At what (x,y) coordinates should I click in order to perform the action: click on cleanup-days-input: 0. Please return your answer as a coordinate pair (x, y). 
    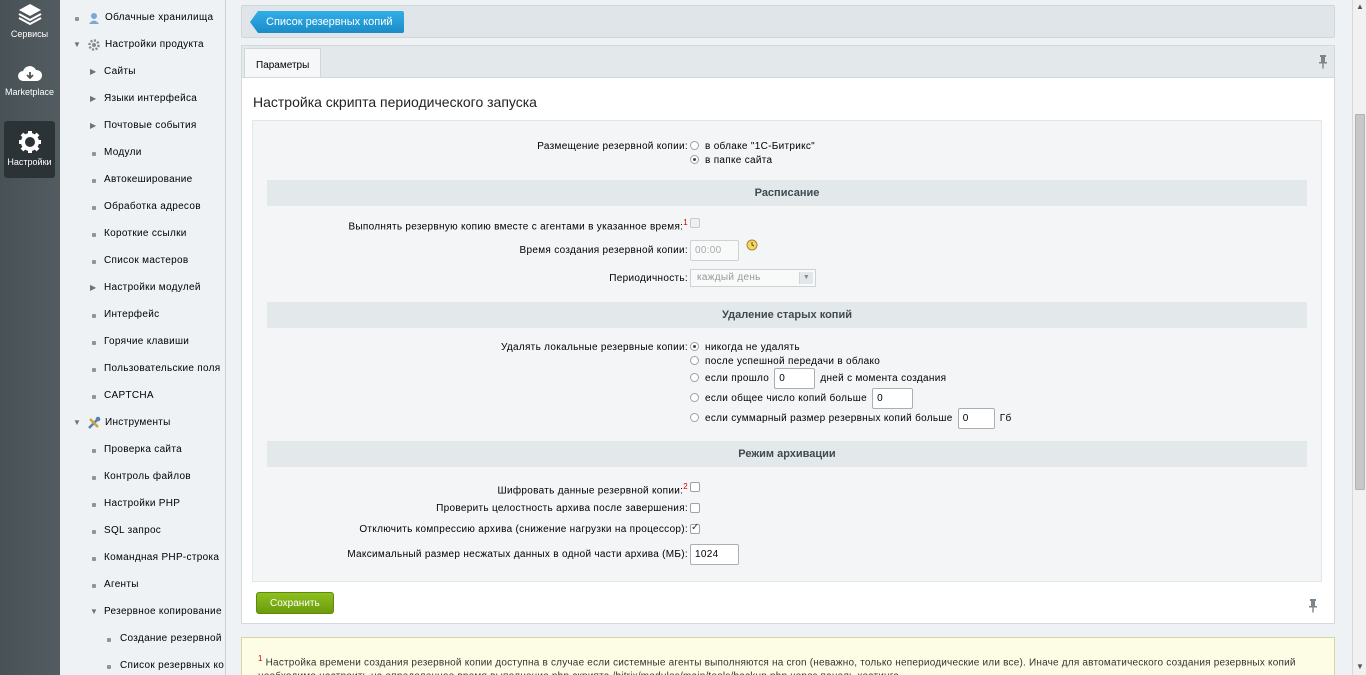
    Looking at the image, I should click on (795, 378).